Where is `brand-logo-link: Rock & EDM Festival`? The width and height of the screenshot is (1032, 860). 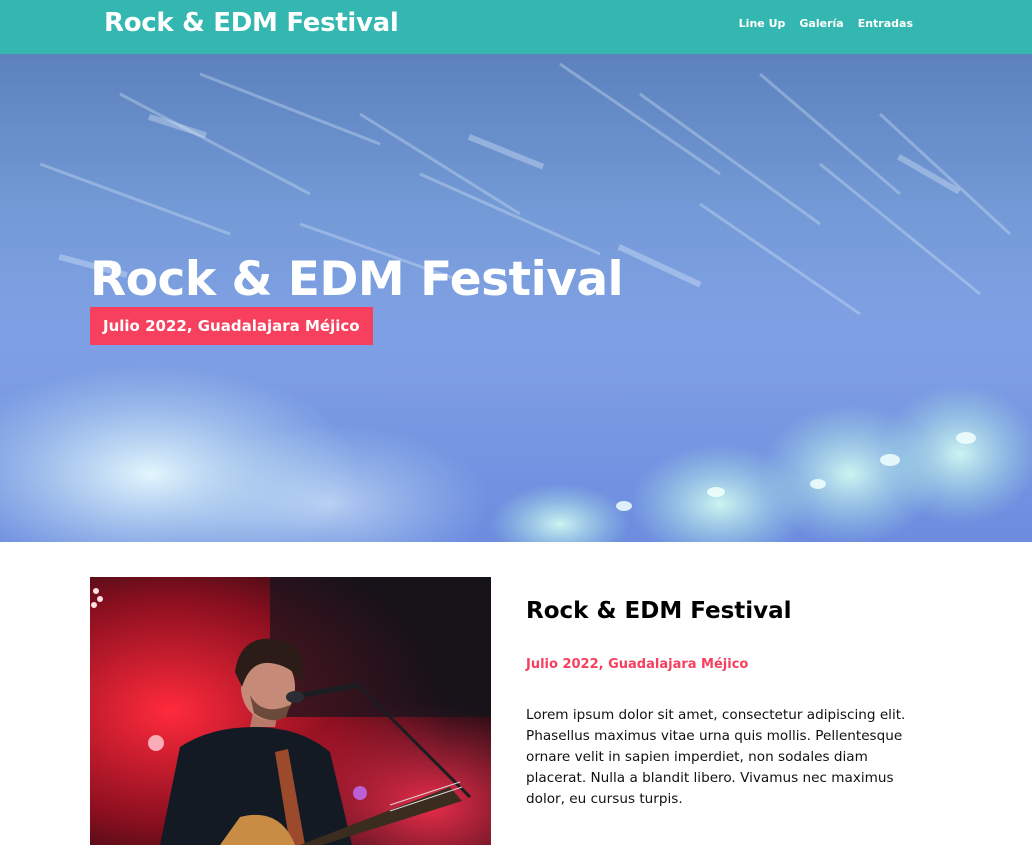
brand-logo-link: Rock & EDM Festival is located at coordinates (251, 23).